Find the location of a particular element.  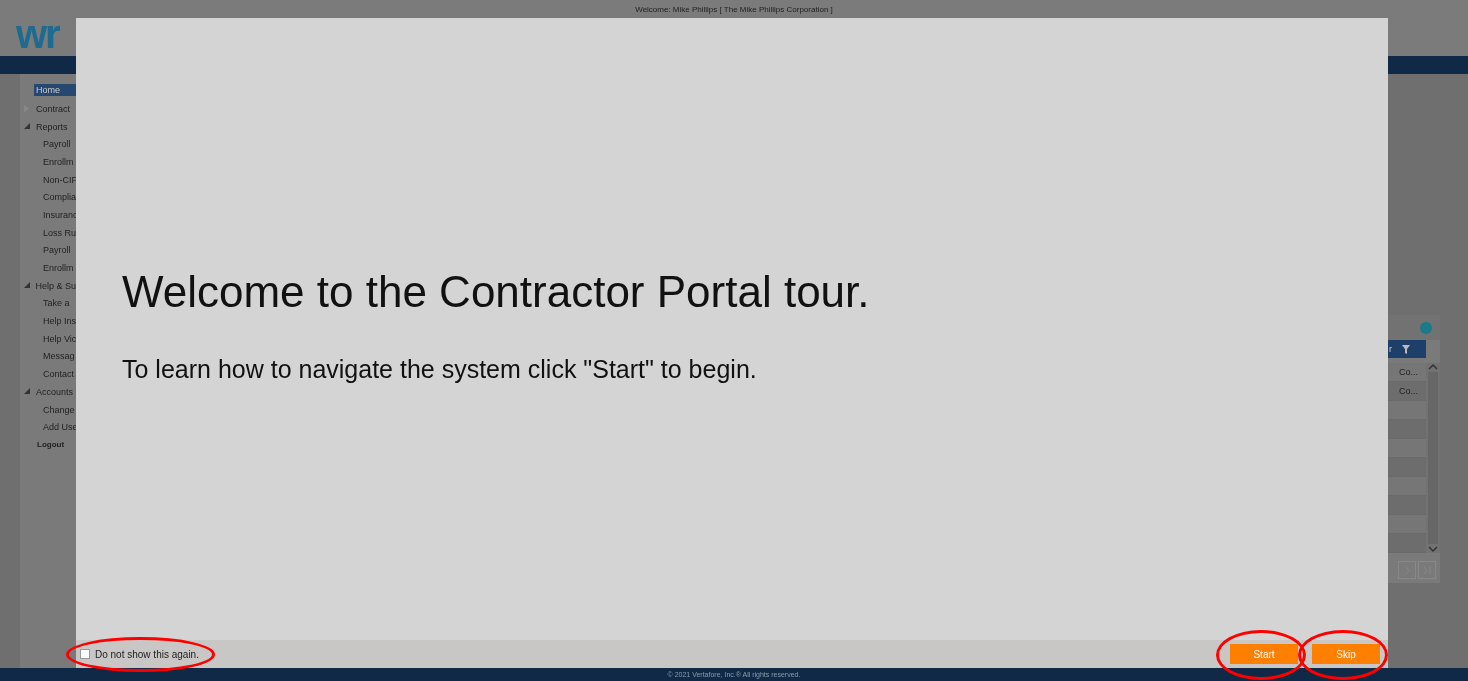

column-header: r is located at coordinates (1390, 349).